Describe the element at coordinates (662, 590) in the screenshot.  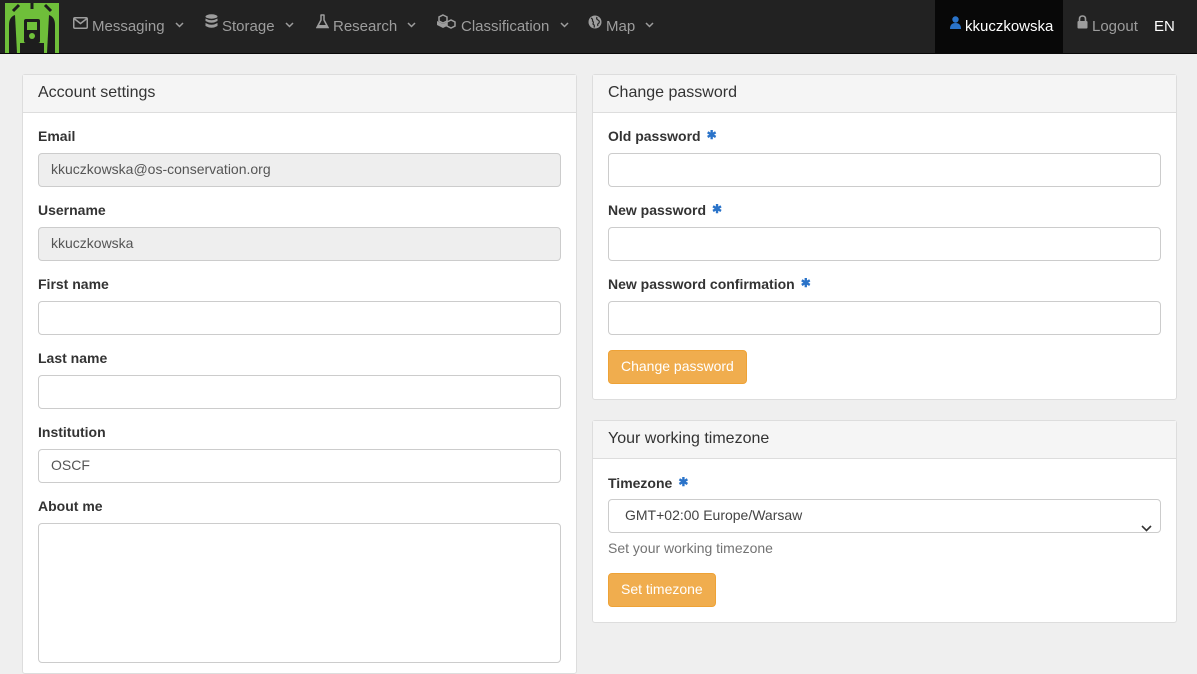
I see `set-timezone-button: Set timezone` at that location.